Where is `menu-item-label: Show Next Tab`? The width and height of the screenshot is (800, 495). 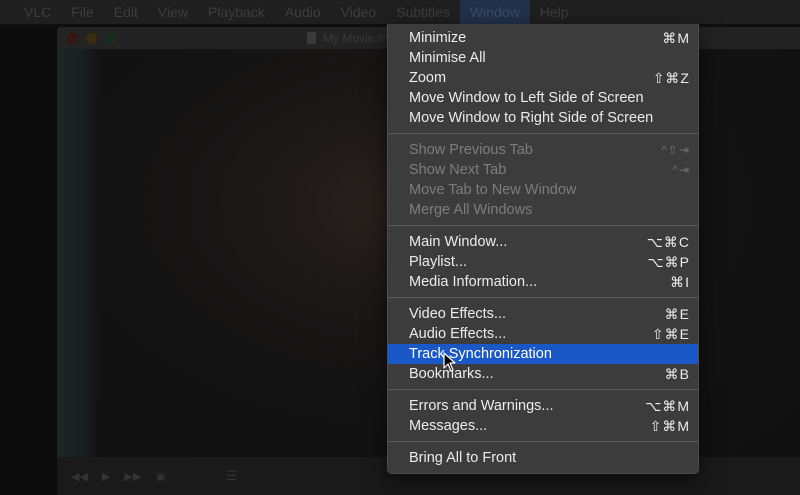
menu-item-label: Show Next Tab is located at coordinates (458, 170).